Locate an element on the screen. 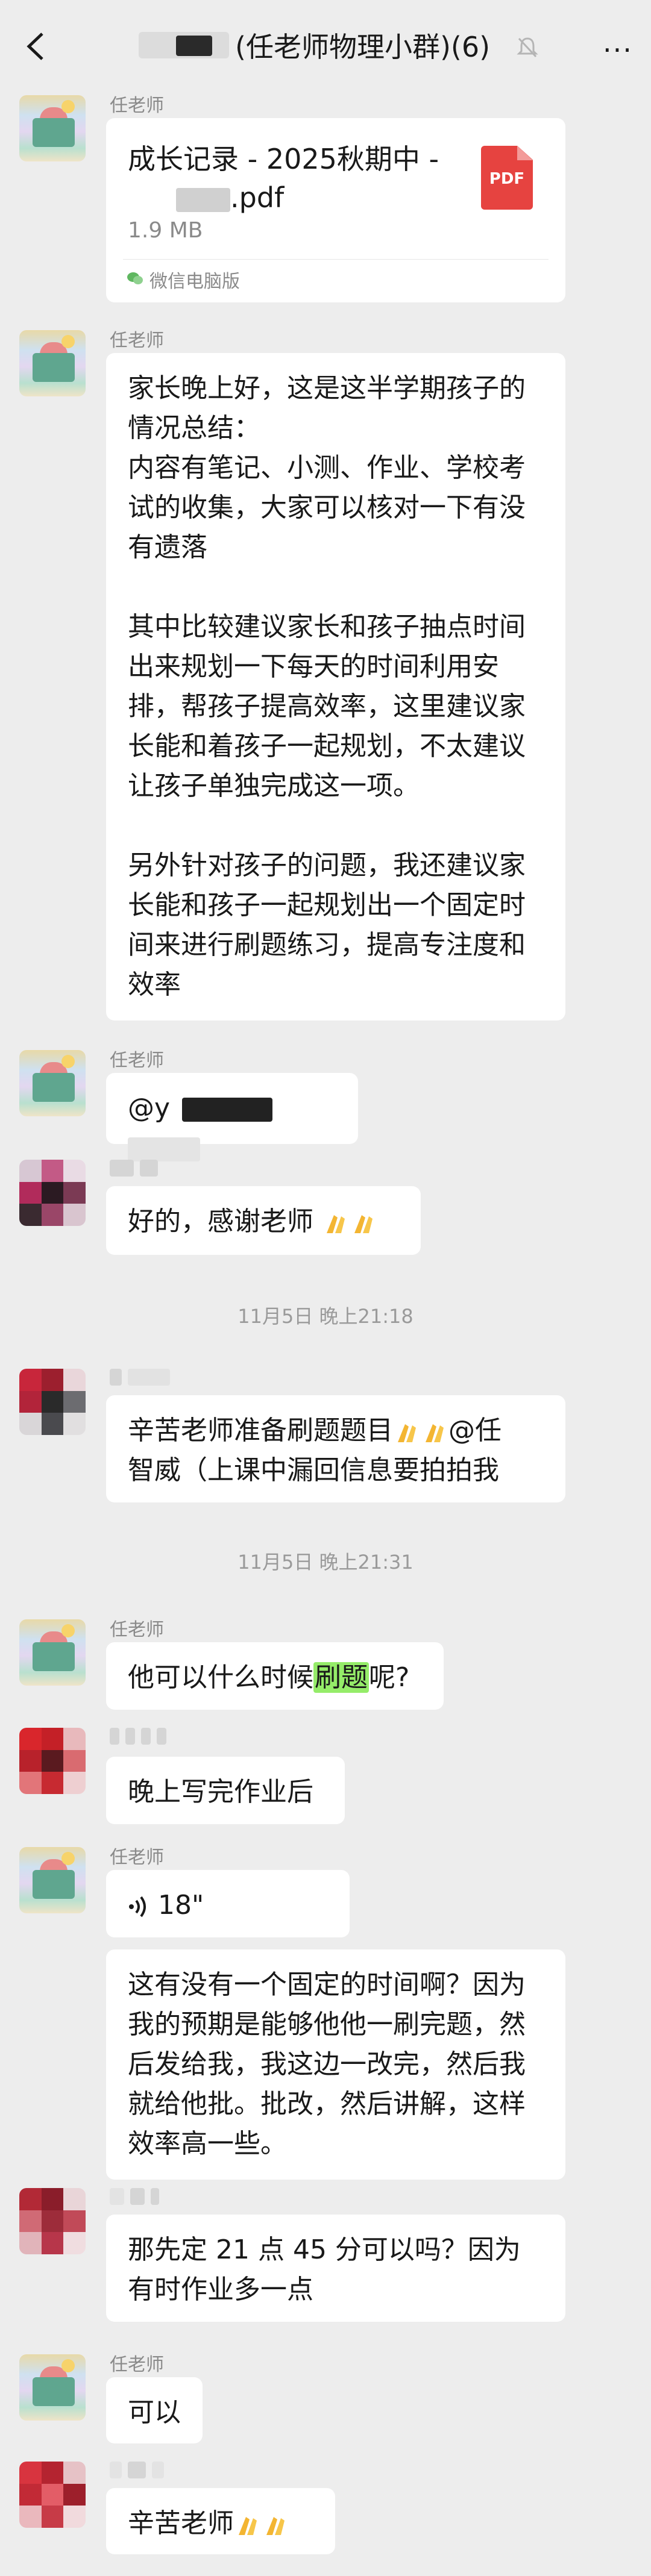  message-text: 晚上写完作业后 is located at coordinates (220, 1792).